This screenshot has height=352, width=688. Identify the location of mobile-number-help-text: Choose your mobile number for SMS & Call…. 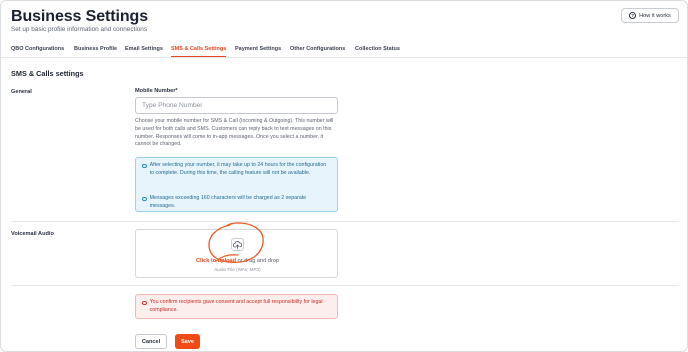
(234, 133).